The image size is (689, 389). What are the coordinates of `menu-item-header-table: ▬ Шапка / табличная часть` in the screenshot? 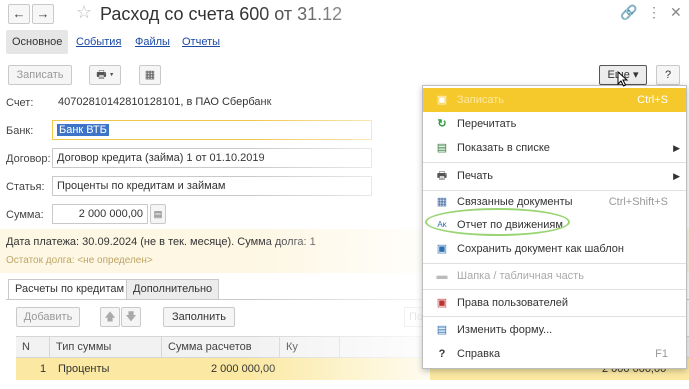 It's located at (554, 276).